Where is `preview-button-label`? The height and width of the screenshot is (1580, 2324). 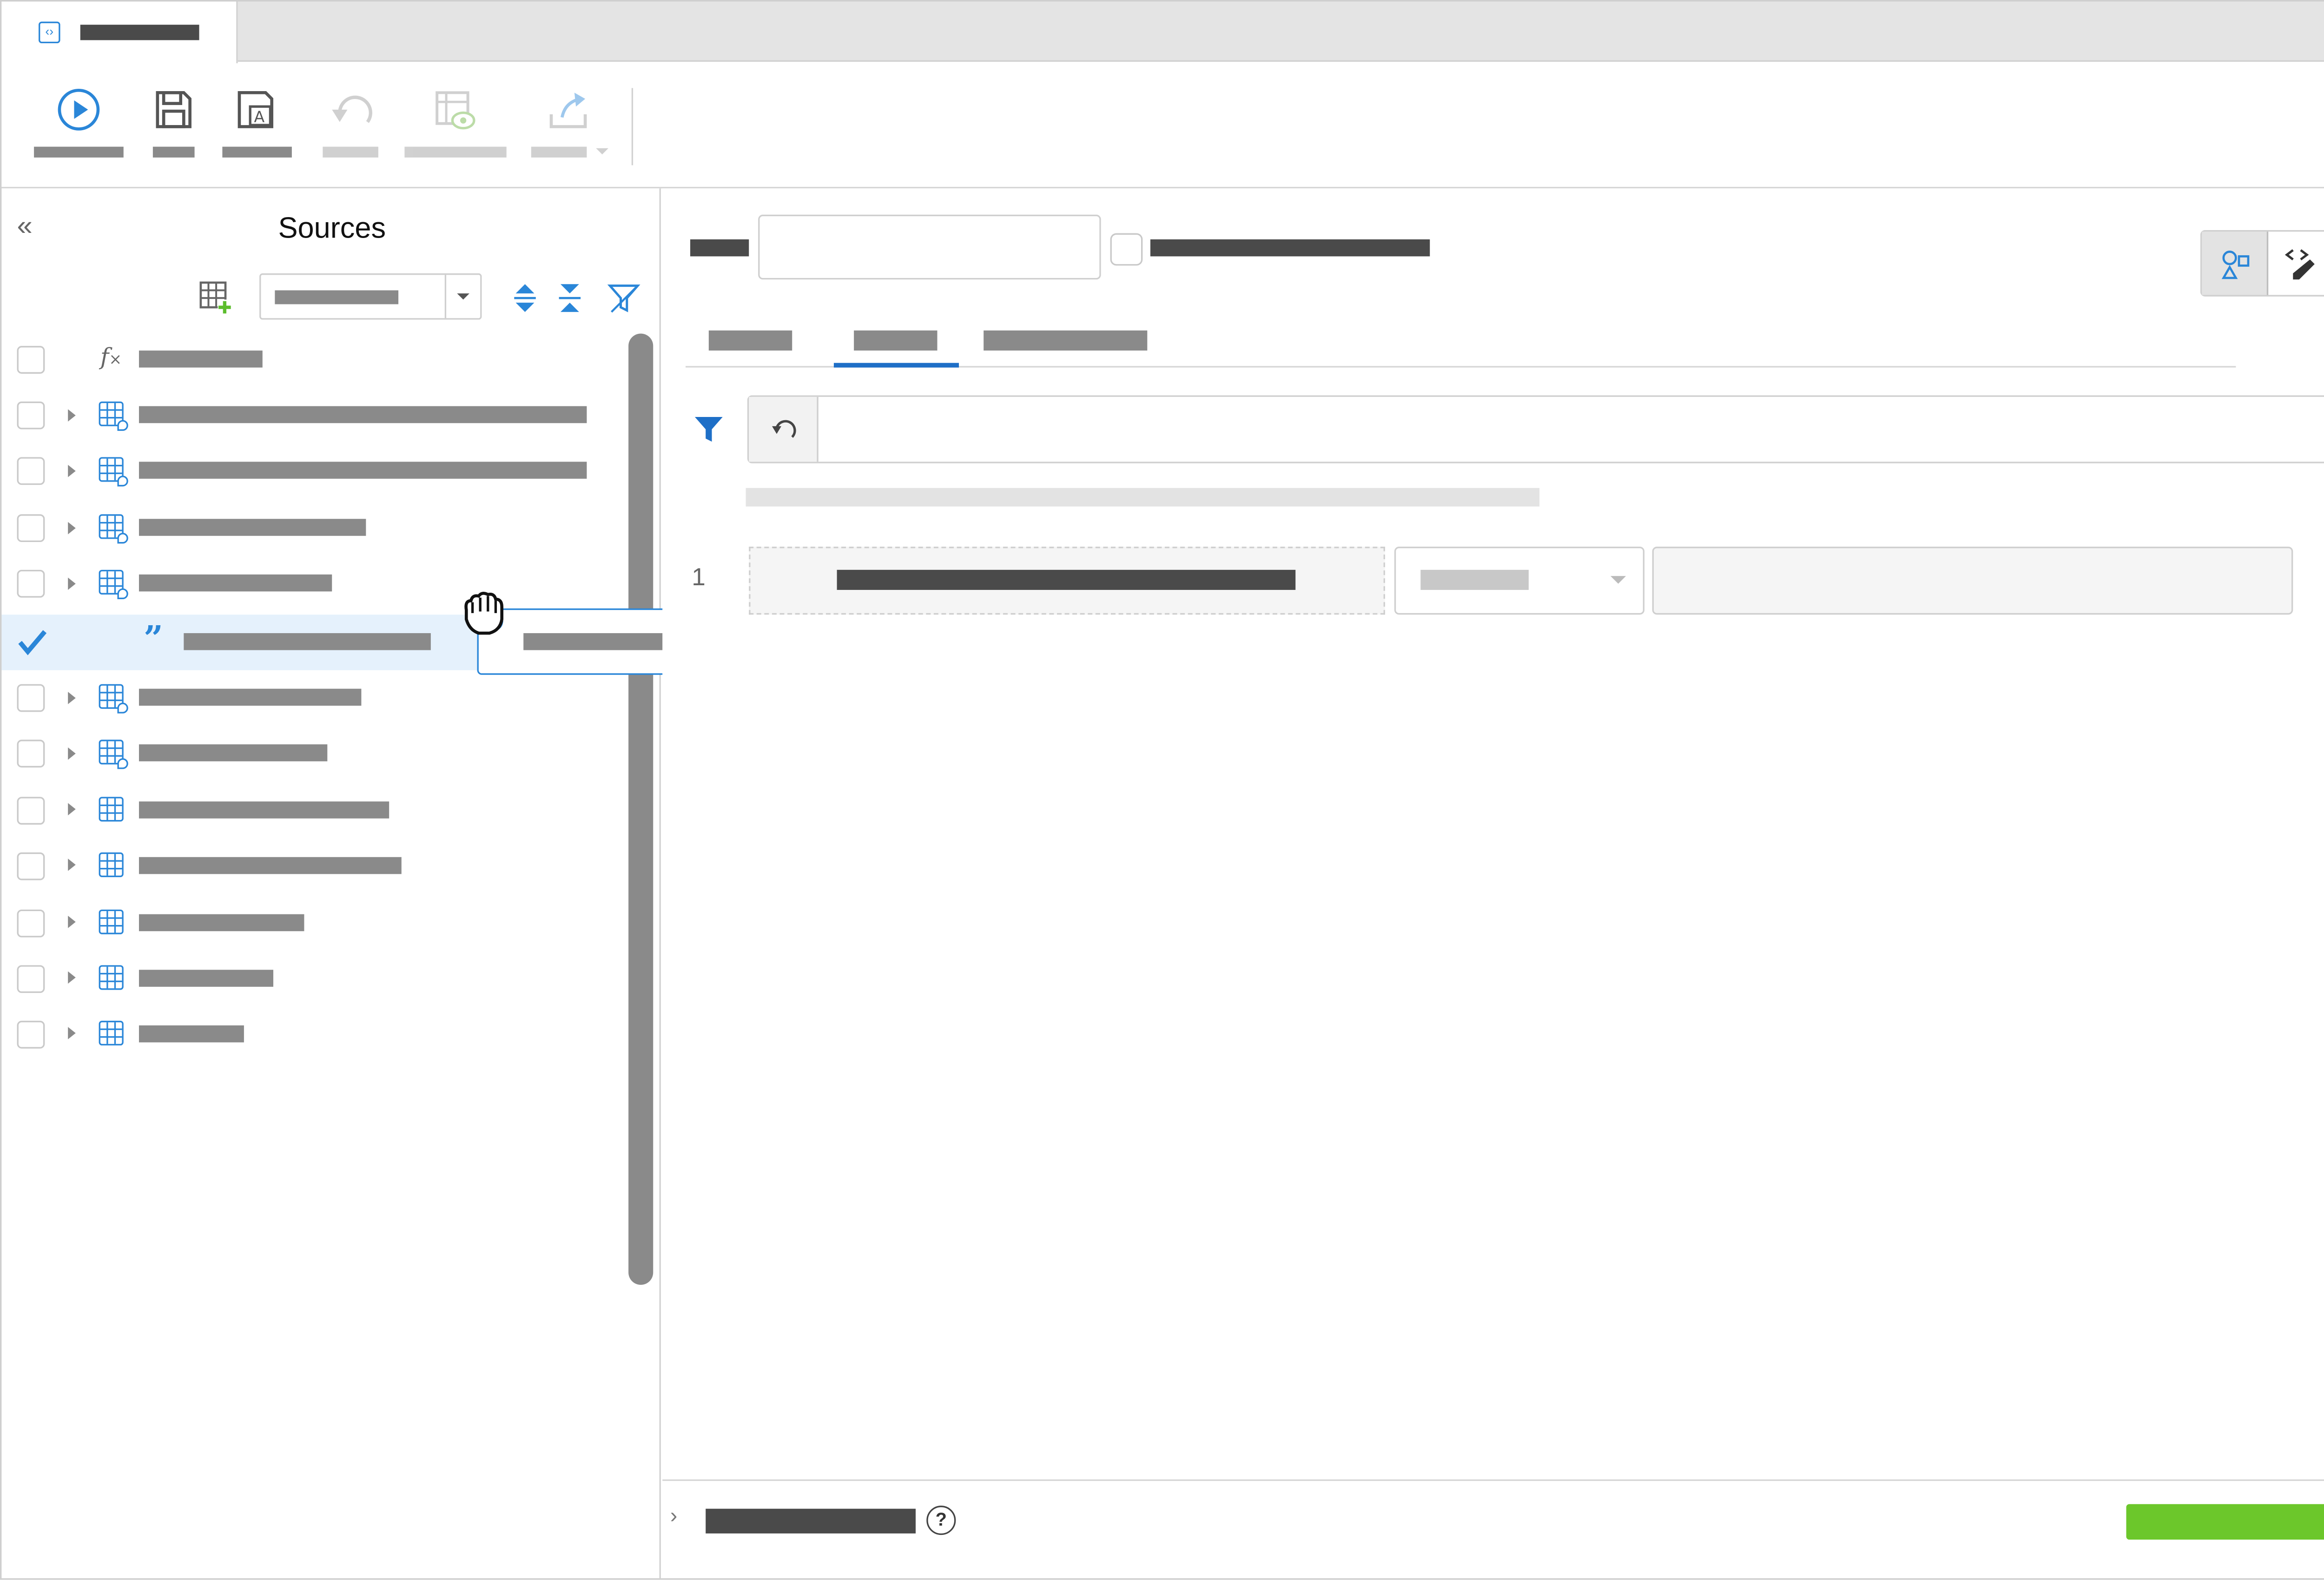
preview-button-label is located at coordinates (455, 152).